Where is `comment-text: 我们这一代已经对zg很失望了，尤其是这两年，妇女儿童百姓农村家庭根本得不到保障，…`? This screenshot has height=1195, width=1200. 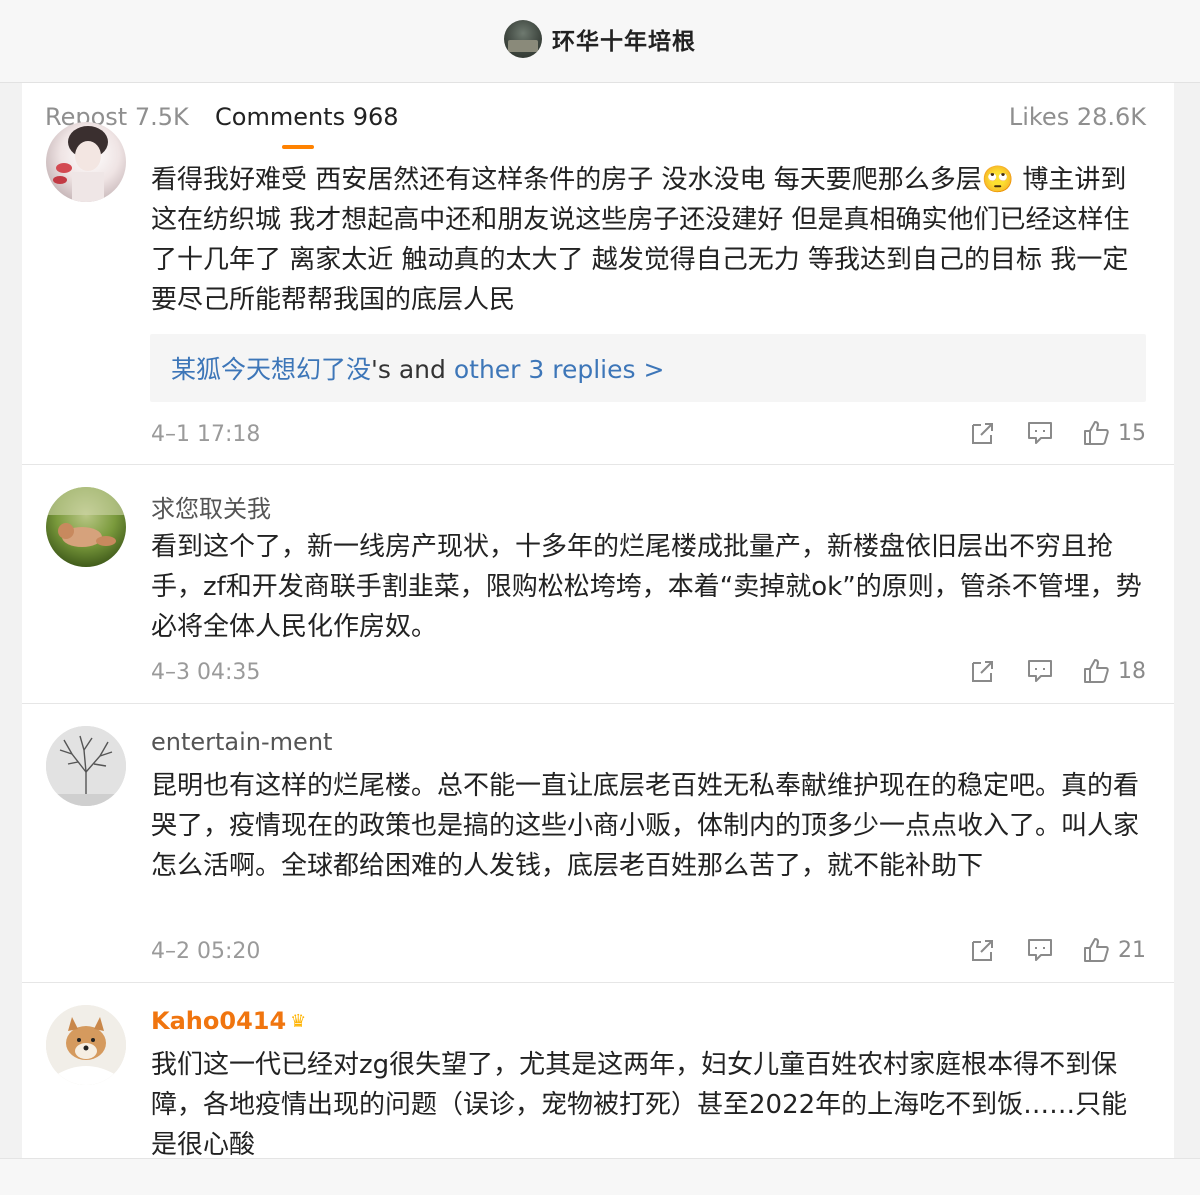 comment-text: 我们这一代已经对zg很失望了，尤其是这两年，妇女儿童百姓农村家庭根本得不到保障，… is located at coordinates (639, 1105).